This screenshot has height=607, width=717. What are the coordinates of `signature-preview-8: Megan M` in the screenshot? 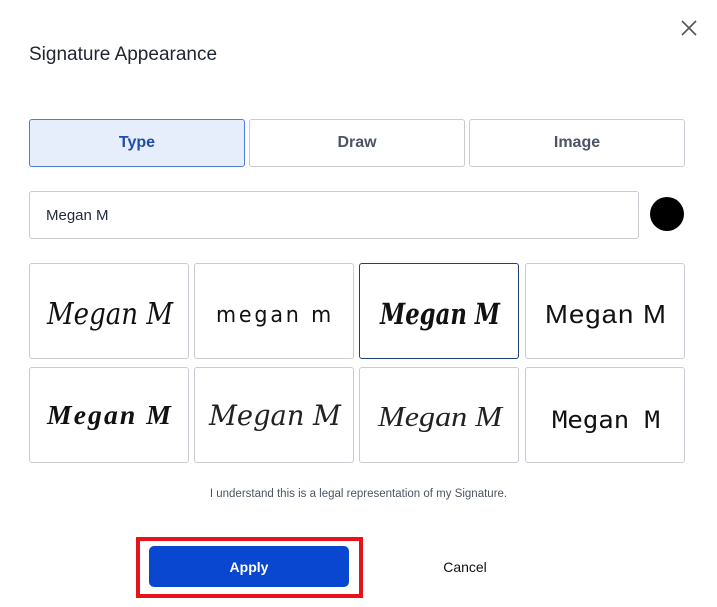 It's located at (606, 420).